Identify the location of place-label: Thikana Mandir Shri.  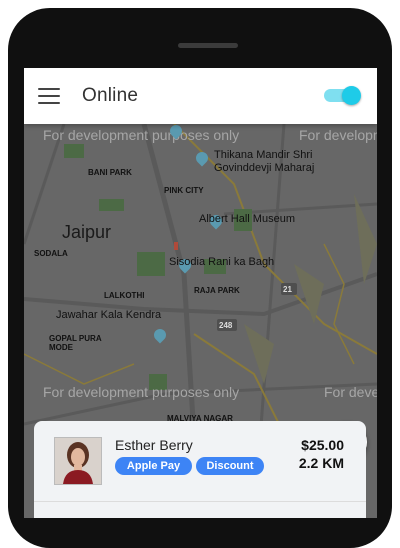
(263, 155).